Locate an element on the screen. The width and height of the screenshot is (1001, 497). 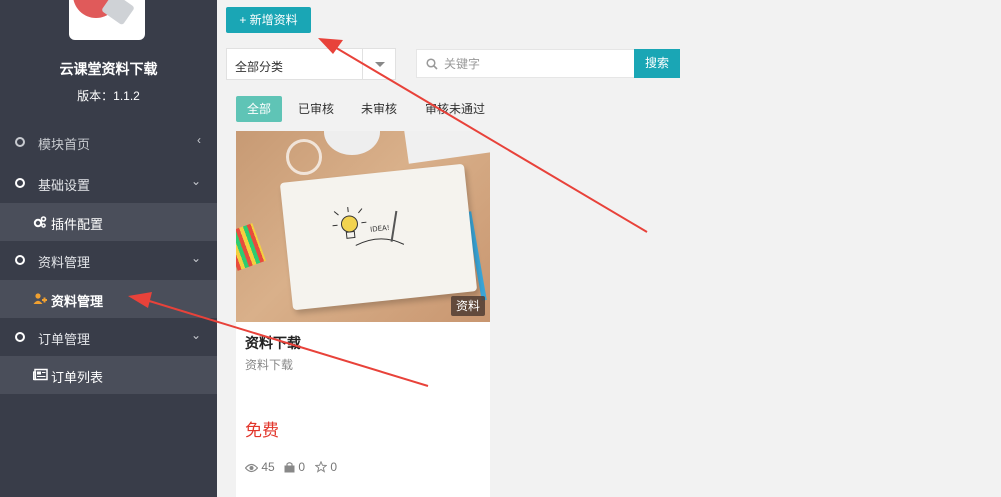
sidebar-item-label: 基础设置 is located at coordinates (64, 185).